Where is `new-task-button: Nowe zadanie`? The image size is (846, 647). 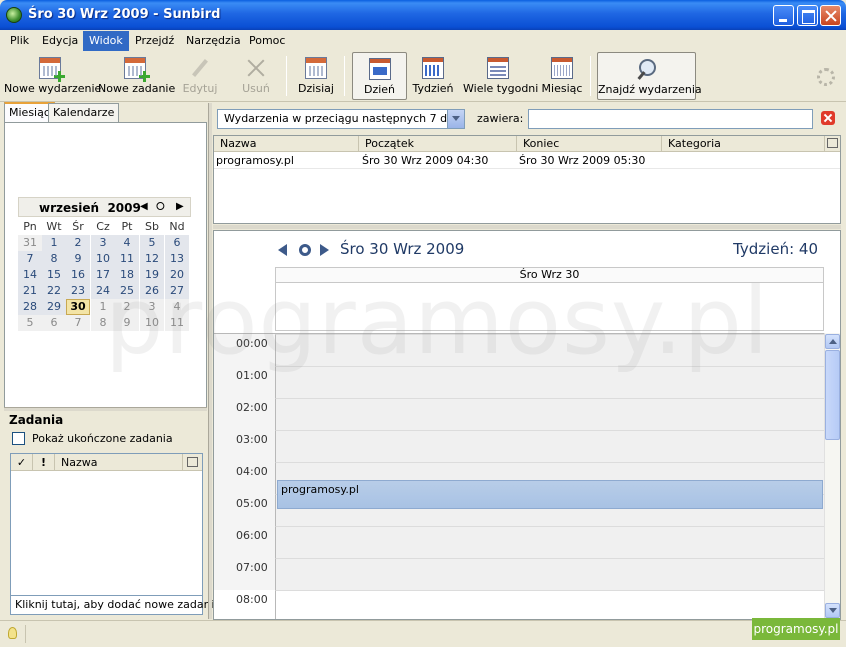 new-task-button: Nowe zadanie is located at coordinates (136, 76).